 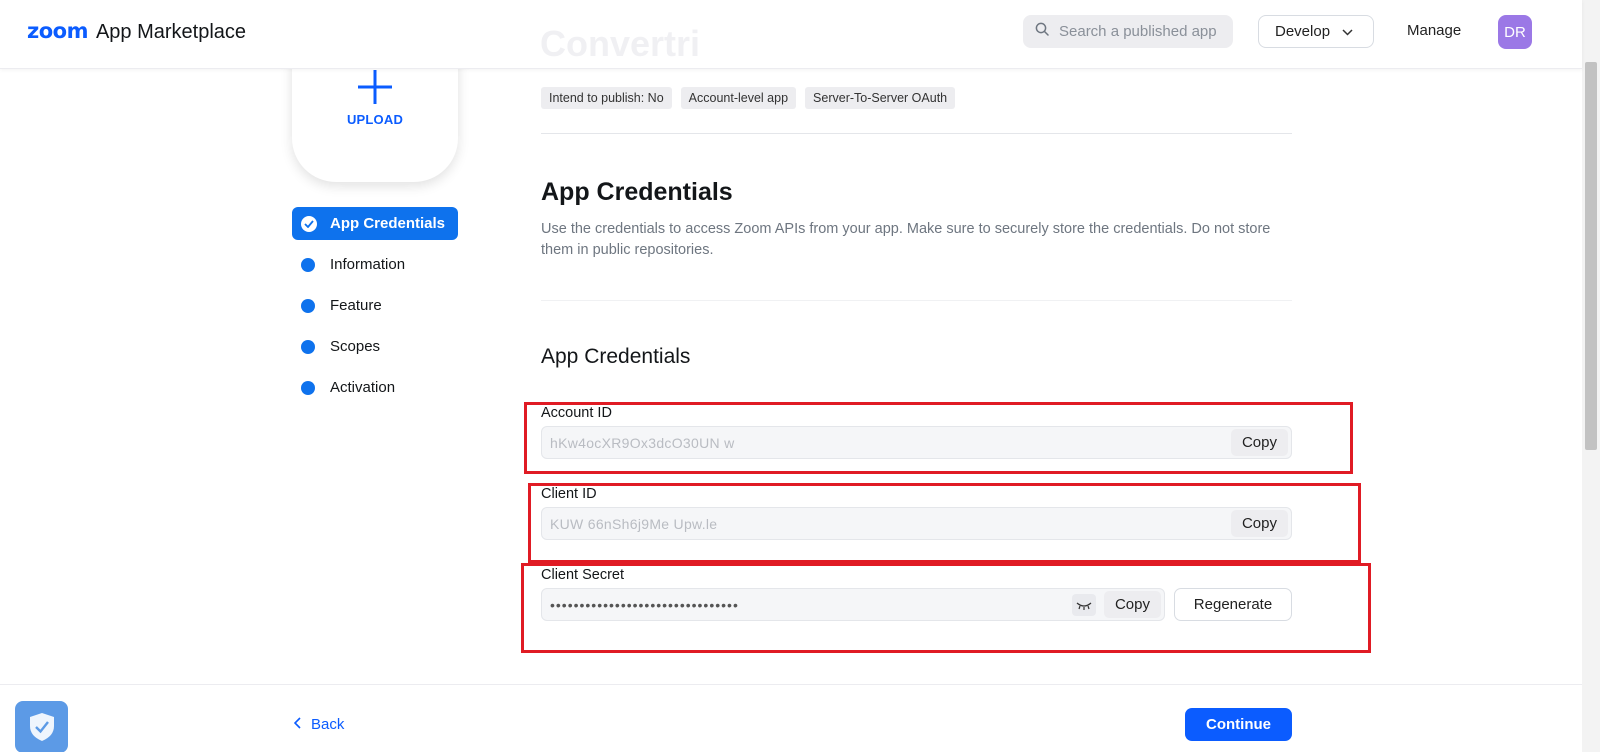 I want to click on plus-icon, so click(x=375, y=87).